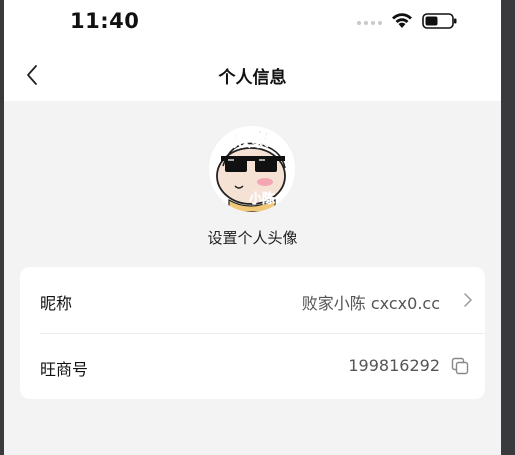  What do you see at coordinates (252, 237) in the screenshot?
I see `set-avatar-link: 设置个人头像` at bounding box center [252, 237].